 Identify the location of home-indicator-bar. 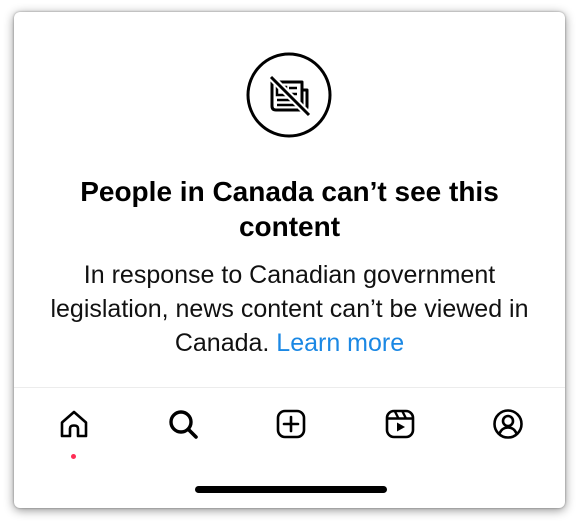
(291, 489).